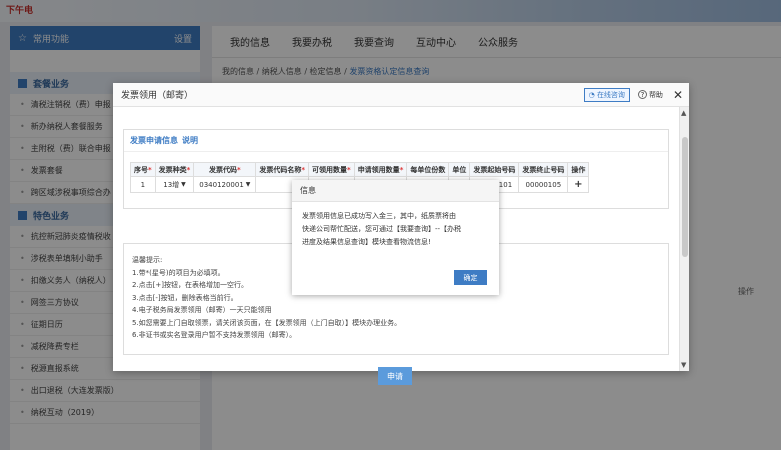  What do you see at coordinates (470, 277) in the screenshot?
I see `confirm-button: 确定` at bounding box center [470, 277].